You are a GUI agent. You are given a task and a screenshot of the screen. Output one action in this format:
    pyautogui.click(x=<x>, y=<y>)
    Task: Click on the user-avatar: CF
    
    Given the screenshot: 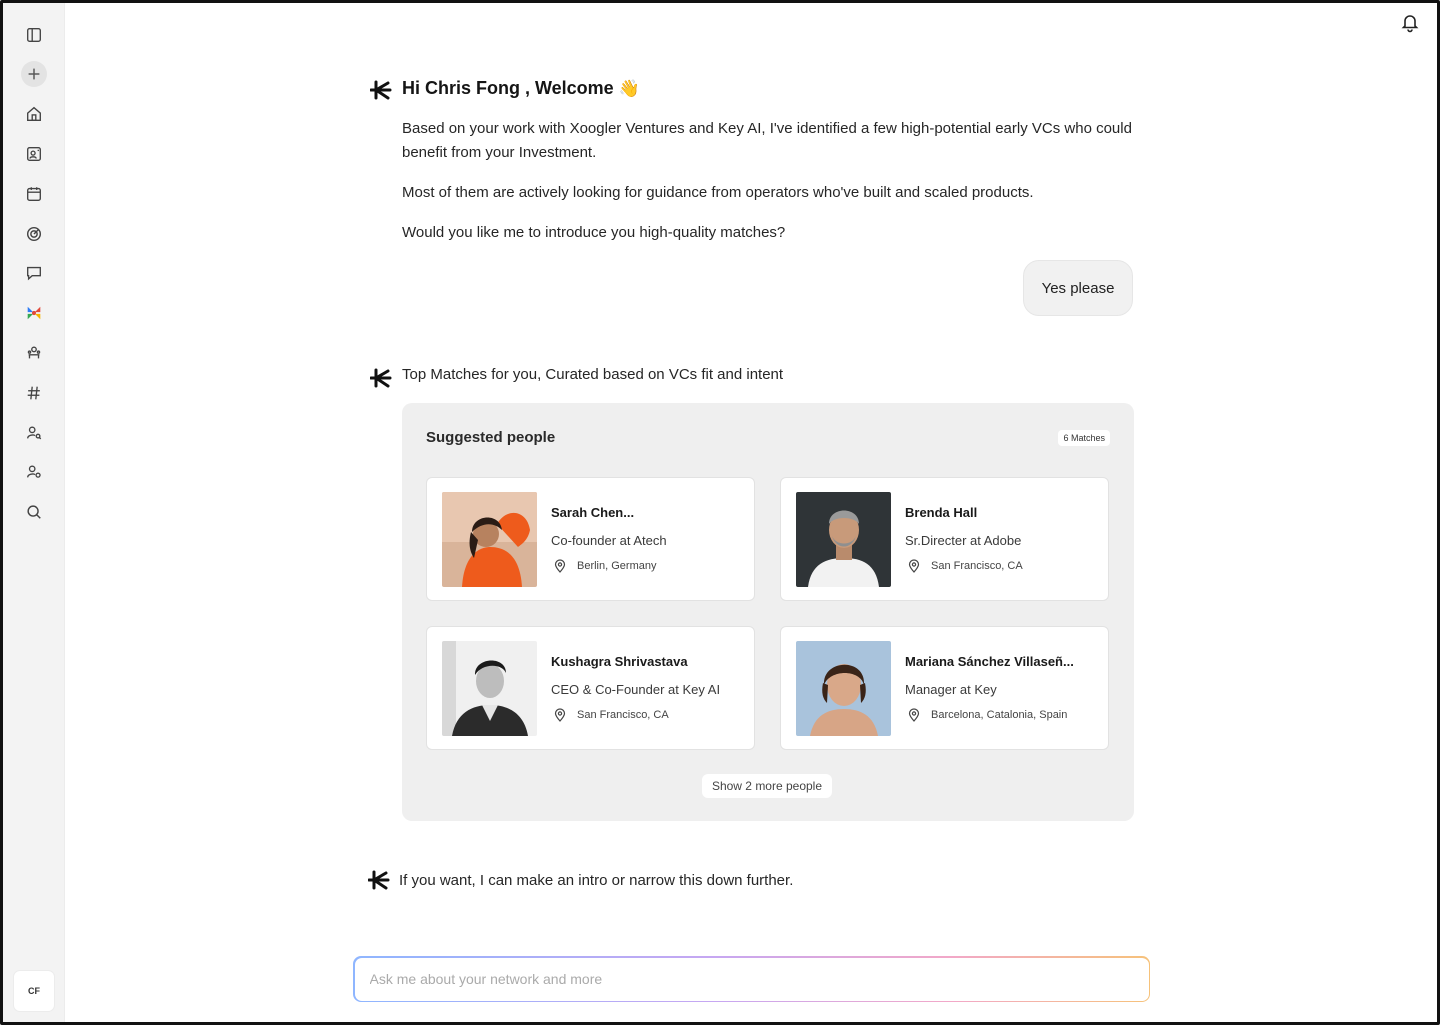 What is the action you would take?
    pyautogui.click(x=34, y=991)
    